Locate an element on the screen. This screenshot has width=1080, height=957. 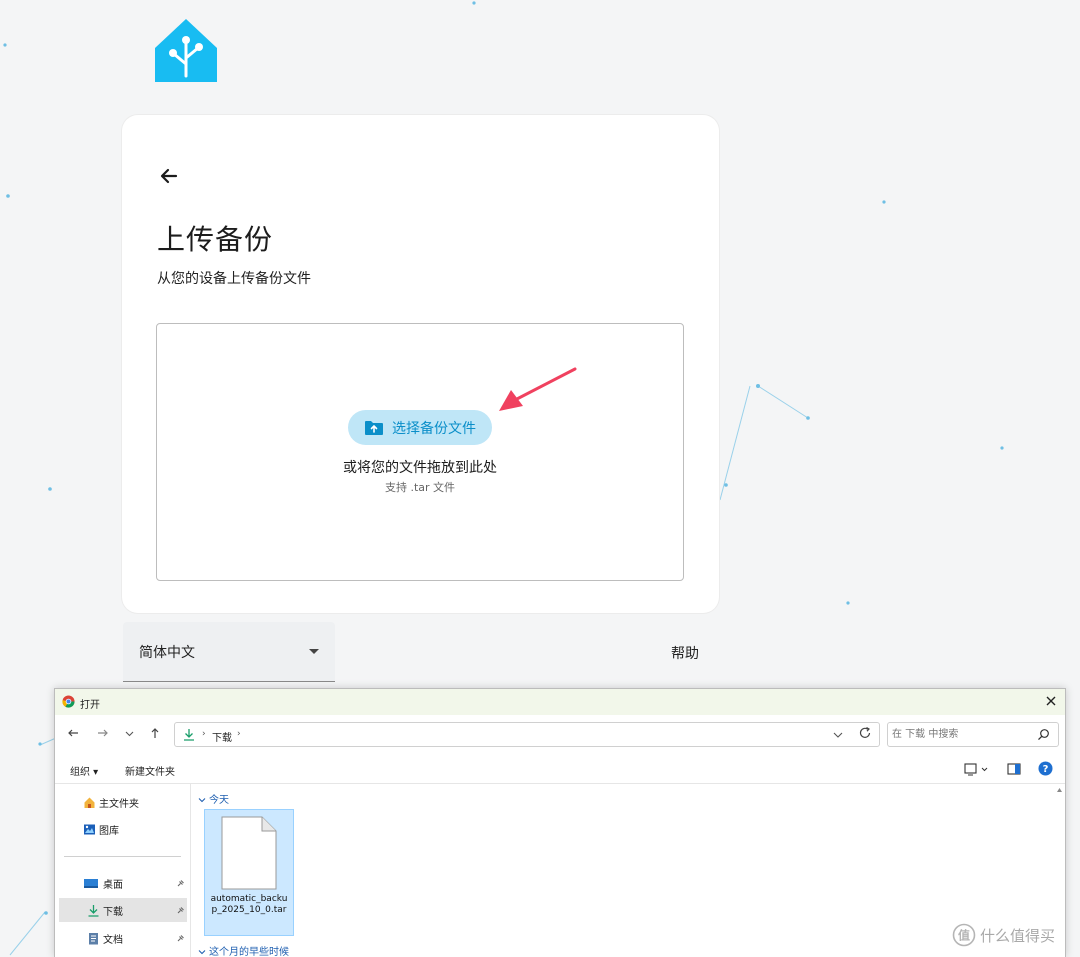
search-input is located at coordinates (962, 734).